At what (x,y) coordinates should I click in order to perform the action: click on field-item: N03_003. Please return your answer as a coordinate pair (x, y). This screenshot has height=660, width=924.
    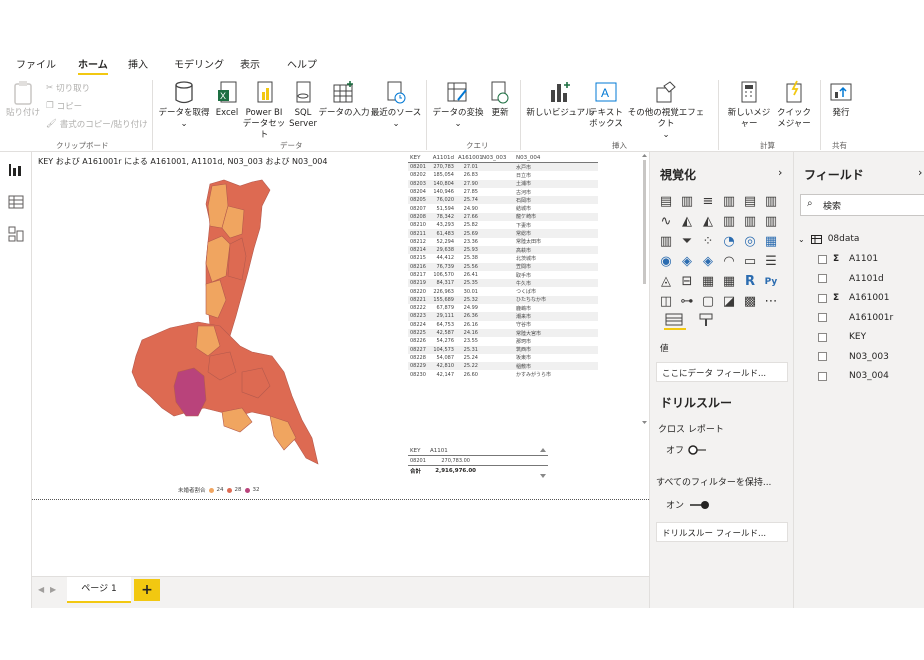
    Looking at the image, I should click on (853, 357).